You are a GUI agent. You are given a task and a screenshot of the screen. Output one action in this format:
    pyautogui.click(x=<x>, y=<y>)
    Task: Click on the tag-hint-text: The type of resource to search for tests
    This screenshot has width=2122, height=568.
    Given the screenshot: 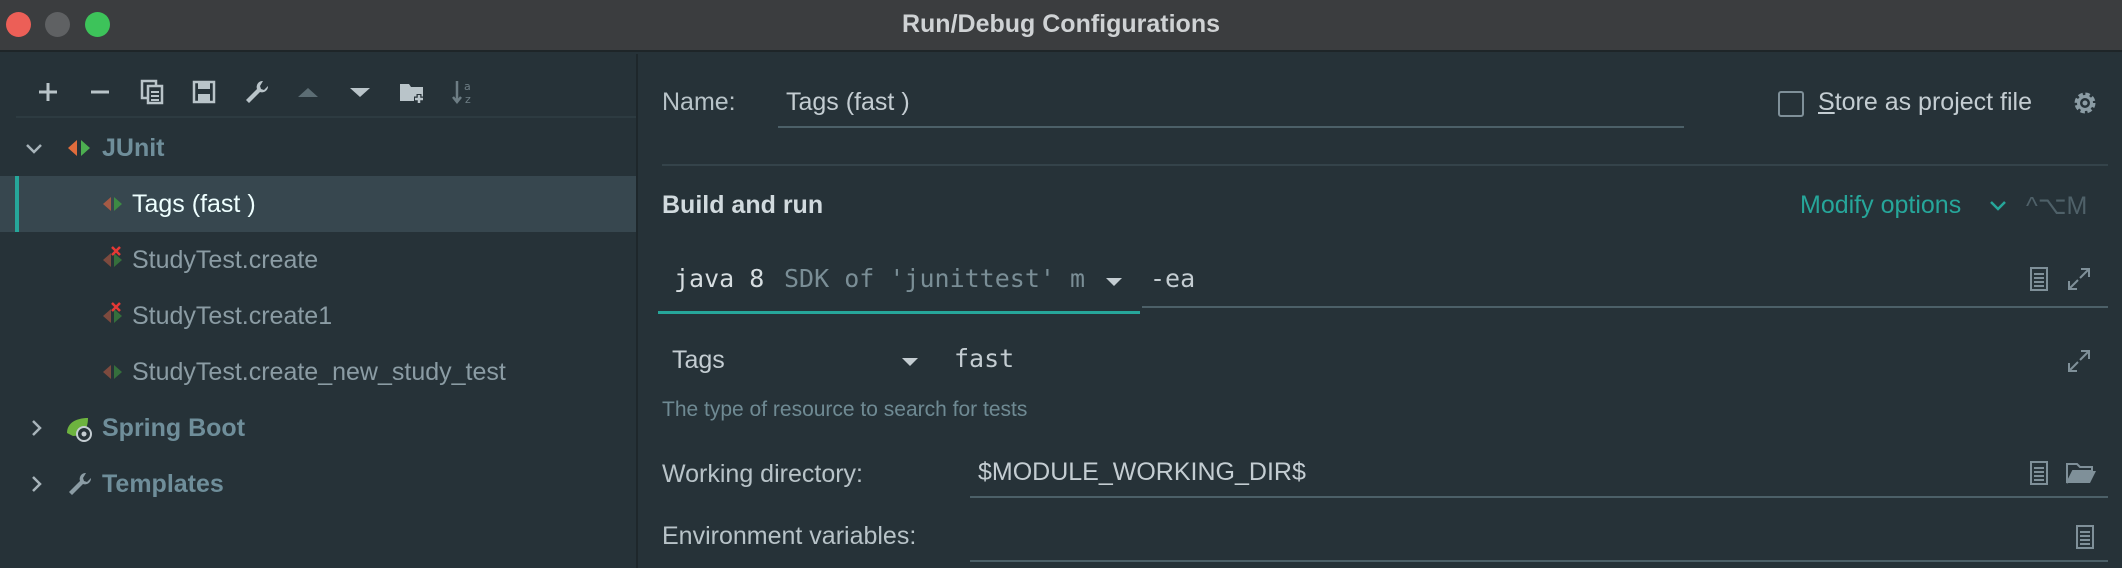 What is the action you would take?
    pyautogui.click(x=845, y=409)
    